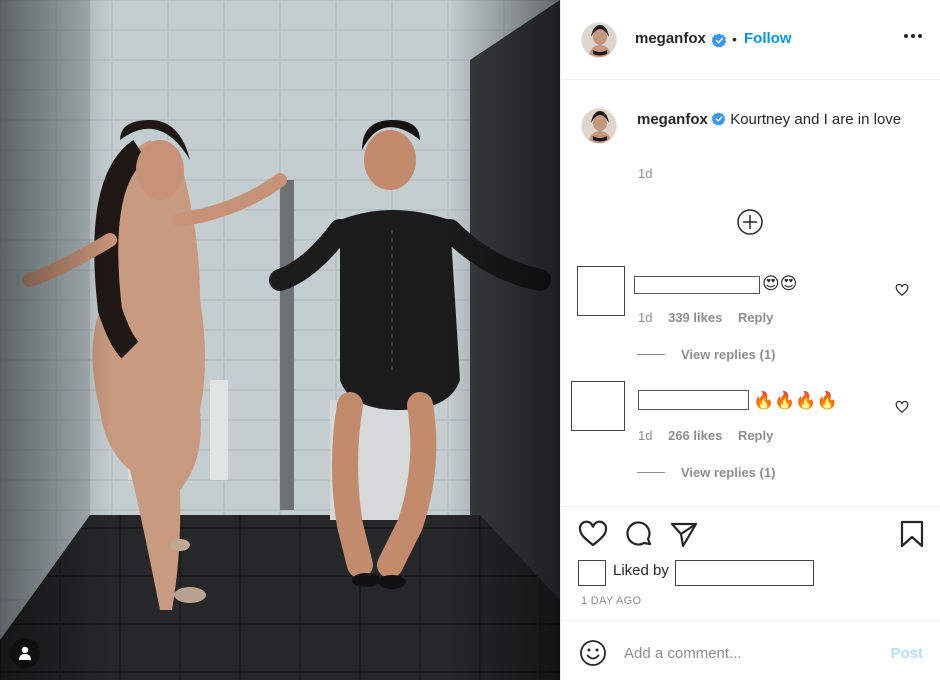  Describe the element at coordinates (641, 570) in the screenshot. I see `liked-by-label: Liked by` at that location.